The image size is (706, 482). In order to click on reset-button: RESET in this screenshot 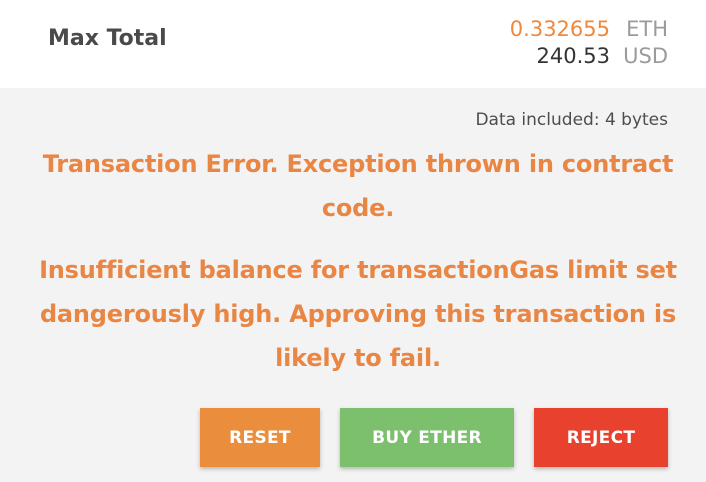, I will do `click(260, 437)`.